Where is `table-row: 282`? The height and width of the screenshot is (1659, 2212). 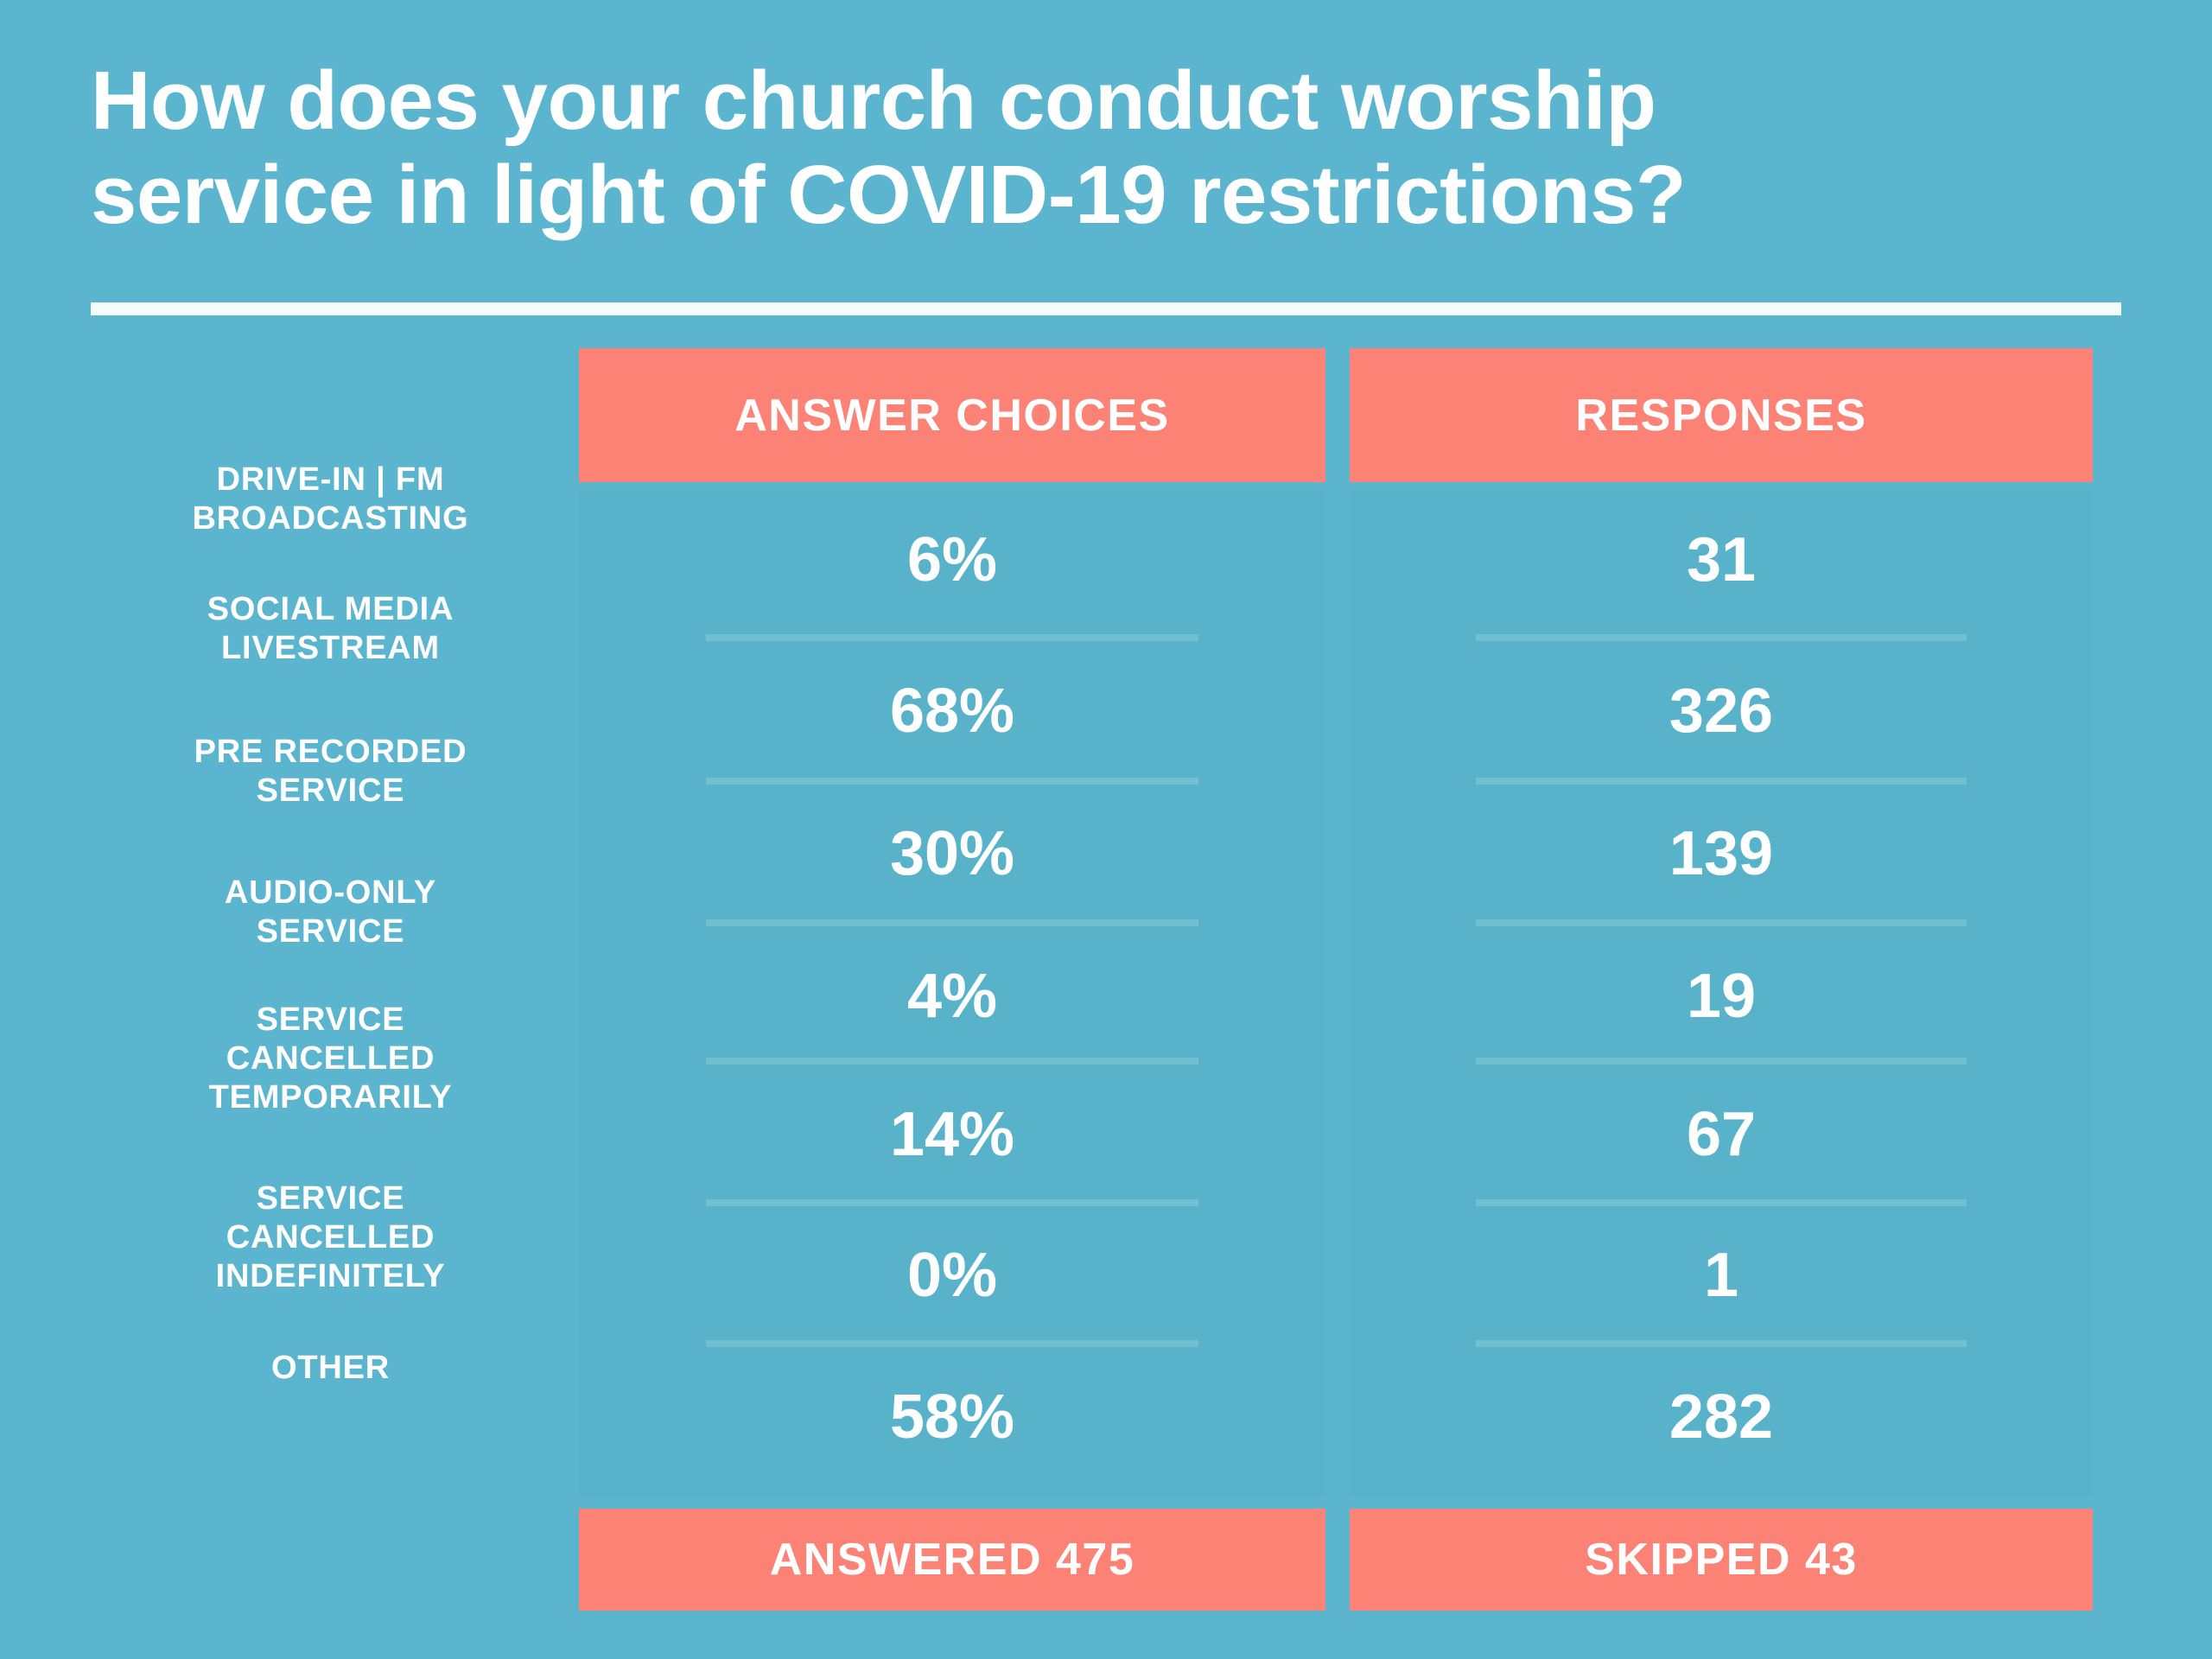
table-row: 282 is located at coordinates (1721, 1417).